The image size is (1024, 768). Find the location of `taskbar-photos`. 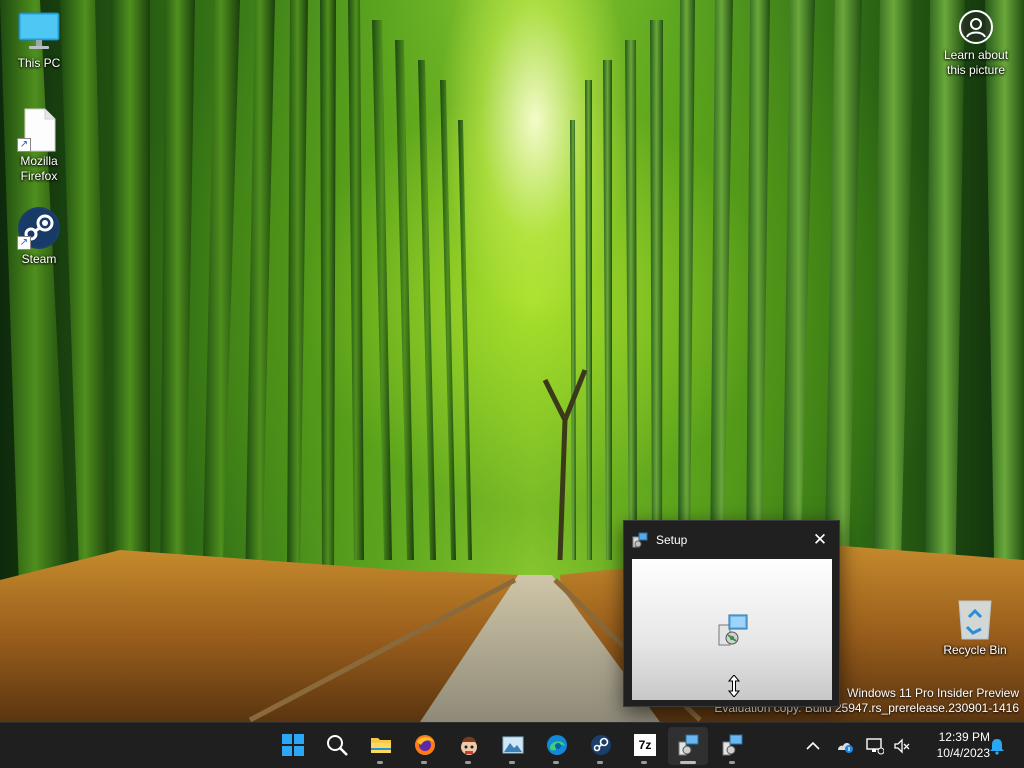

taskbar-photos is located at coordinates (512, 746).